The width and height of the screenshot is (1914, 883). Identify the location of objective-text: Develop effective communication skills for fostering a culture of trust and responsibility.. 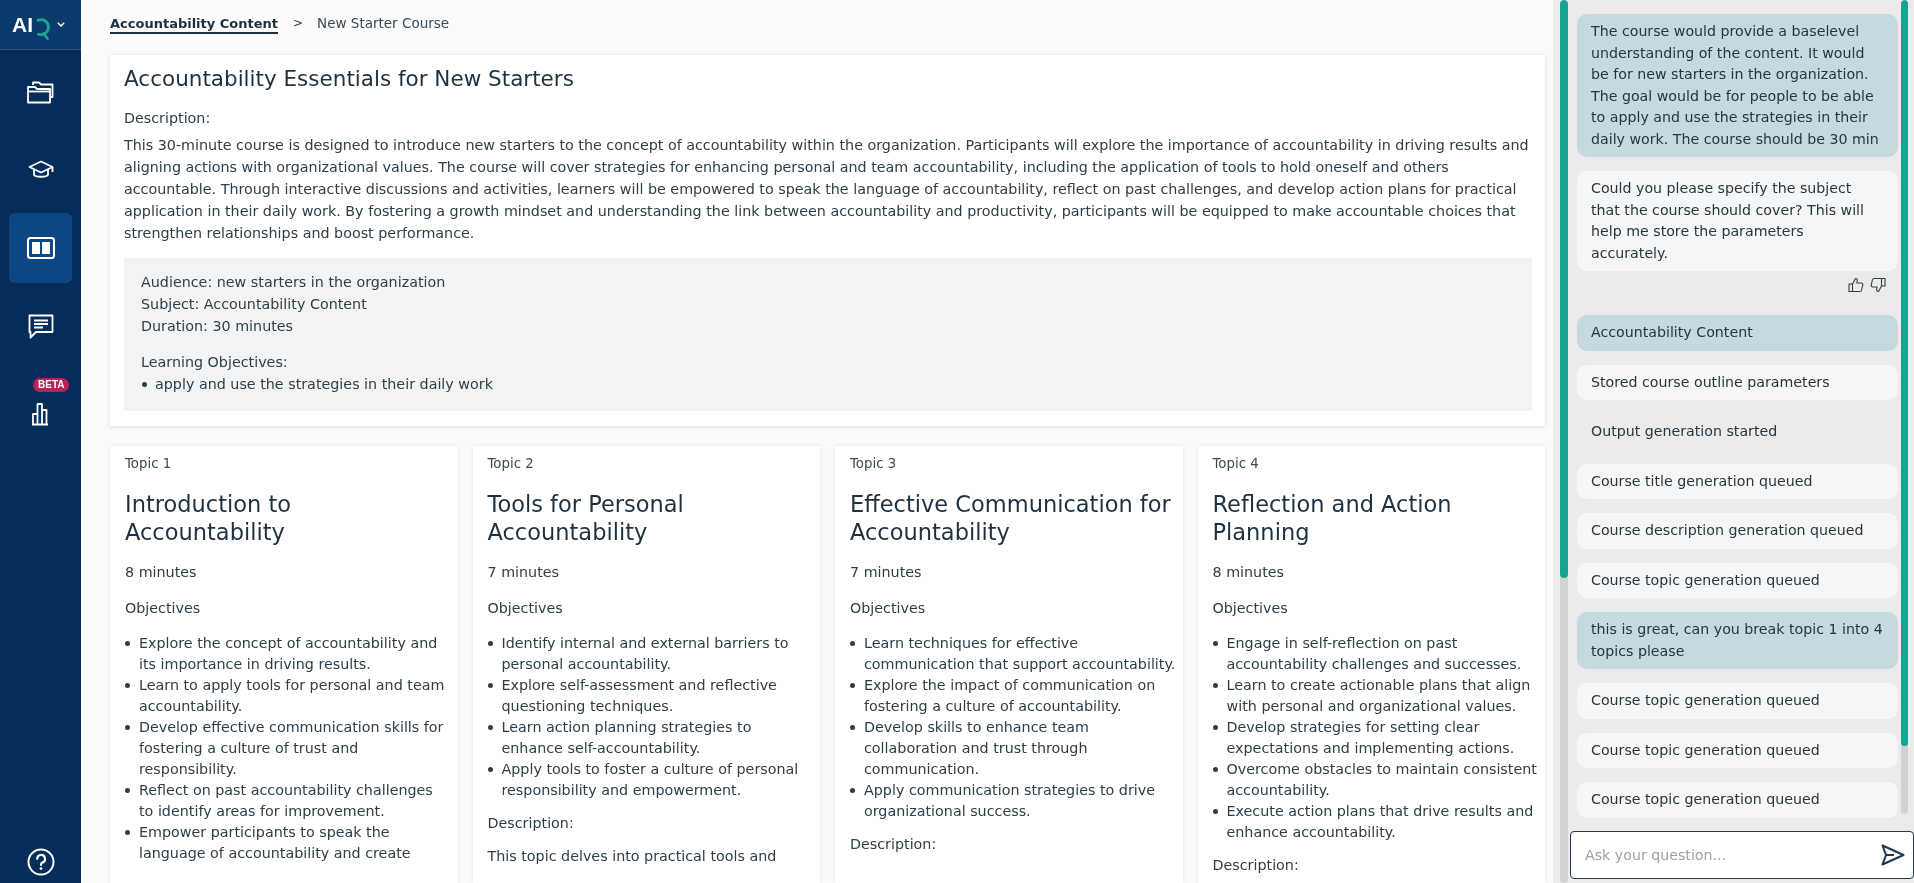
(292, 748).